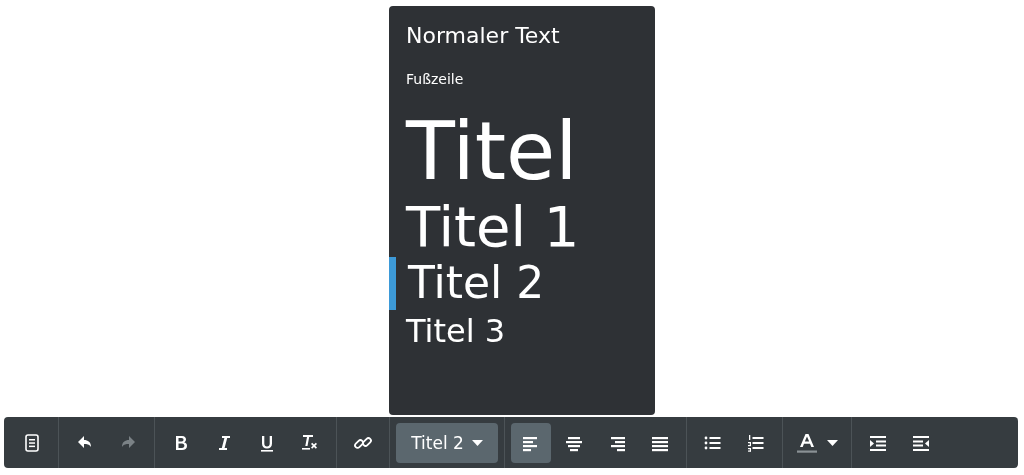 The width and height of the screenshot is (1024, 475). Describe the element at coordinates (807, 442) in the screenshot. I see `text-color-icon` at that location.